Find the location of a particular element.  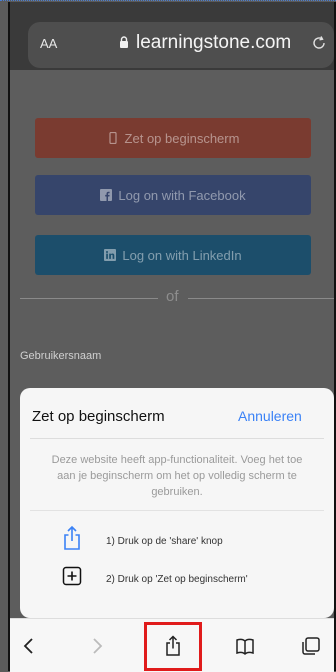

cancel-button: Annuleren is located at coordinates (270, 416).